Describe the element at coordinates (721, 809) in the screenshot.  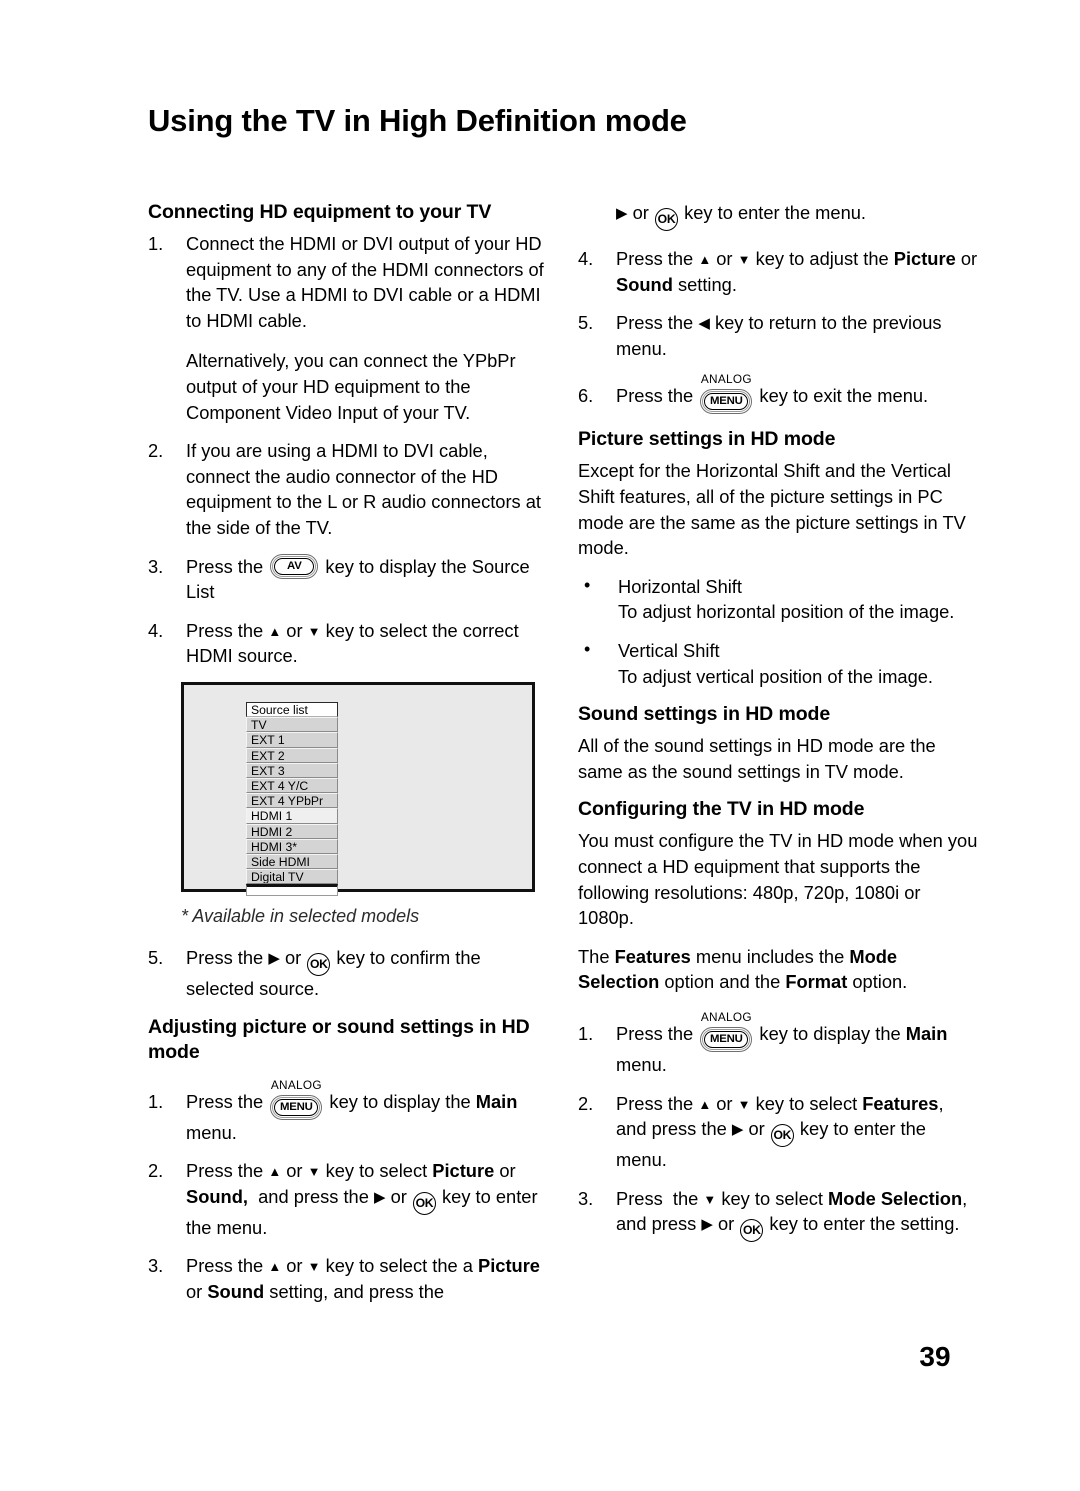
I see `heading-configuring-tv: Configuring the TV in HD mode` at that location.